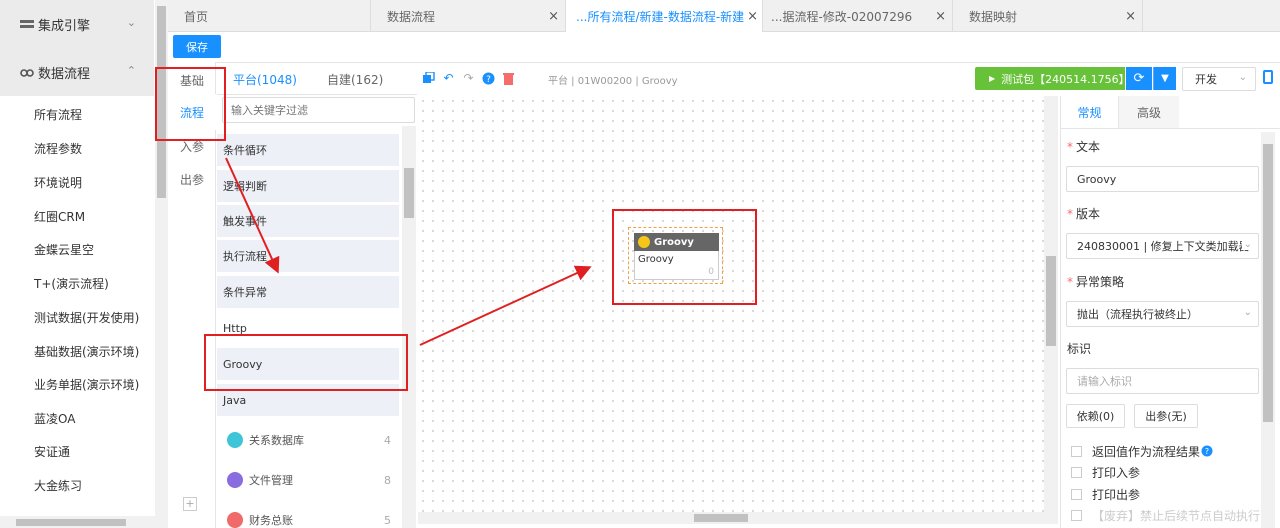 The width and height of the screenshot is (1280, 528). I want to click on list-item-trigger: 触发事件, so click(308, 221).